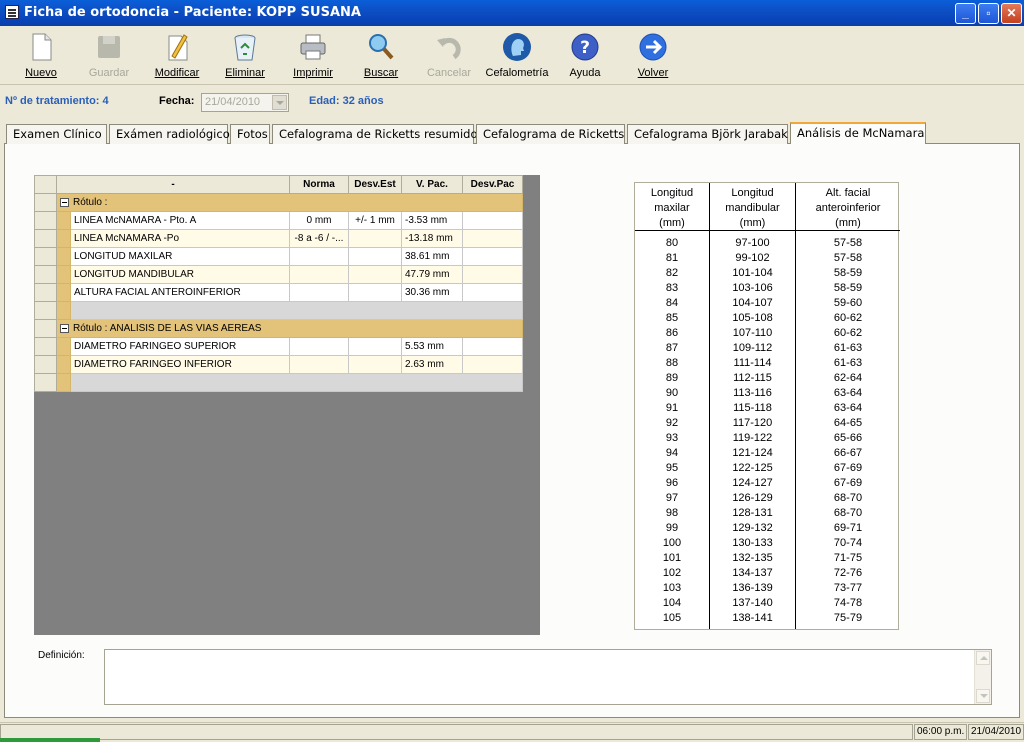 Image resolution: width=1024 pixels, height=742 pixels. What do you see at coordinates (848, 453) in the screenshot?
I see `reference-cell: 66-67` at bounding box center [848, 453].